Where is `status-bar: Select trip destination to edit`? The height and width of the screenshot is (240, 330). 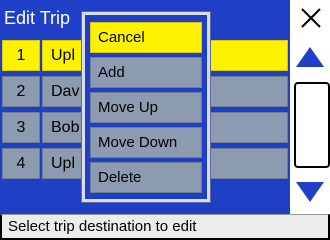
status-bar: Select trip destination to edit is located at coordinates (165, 227).